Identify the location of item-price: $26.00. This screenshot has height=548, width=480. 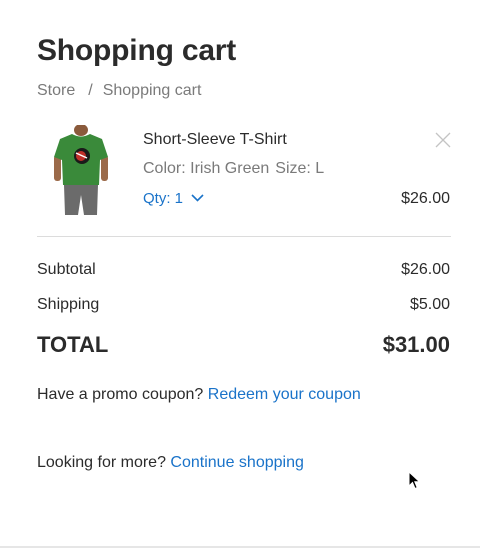
(425, 198).